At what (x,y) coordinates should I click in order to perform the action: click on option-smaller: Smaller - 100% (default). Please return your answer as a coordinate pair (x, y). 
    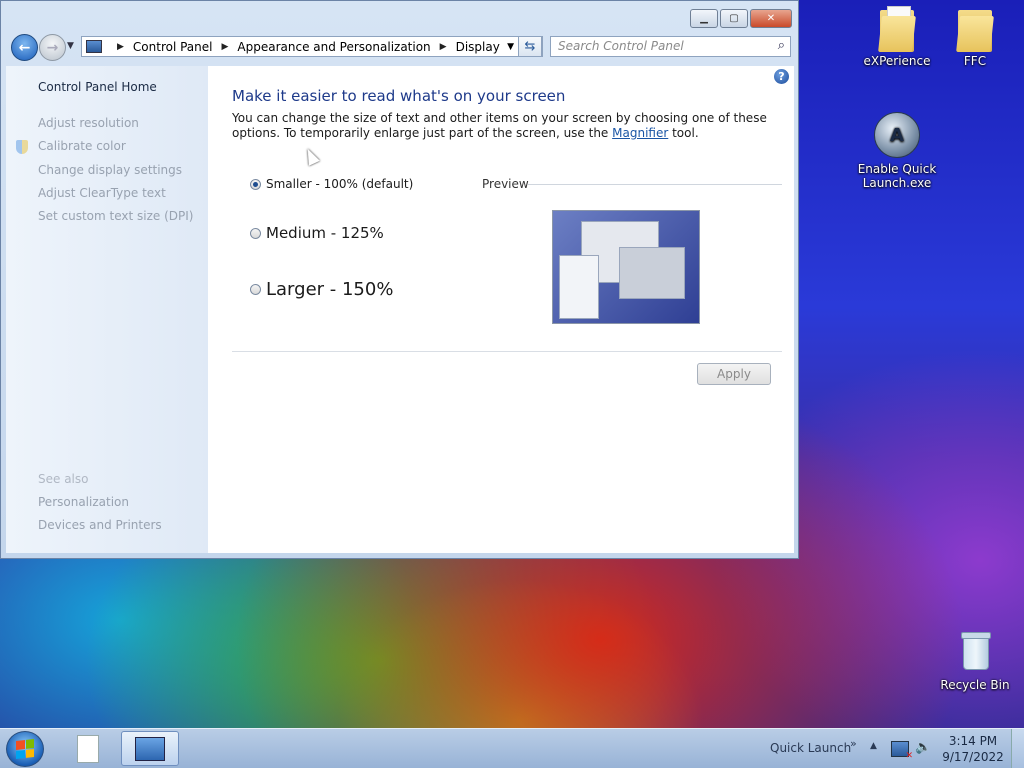
    Looking at the image, I should click on (331, 184).